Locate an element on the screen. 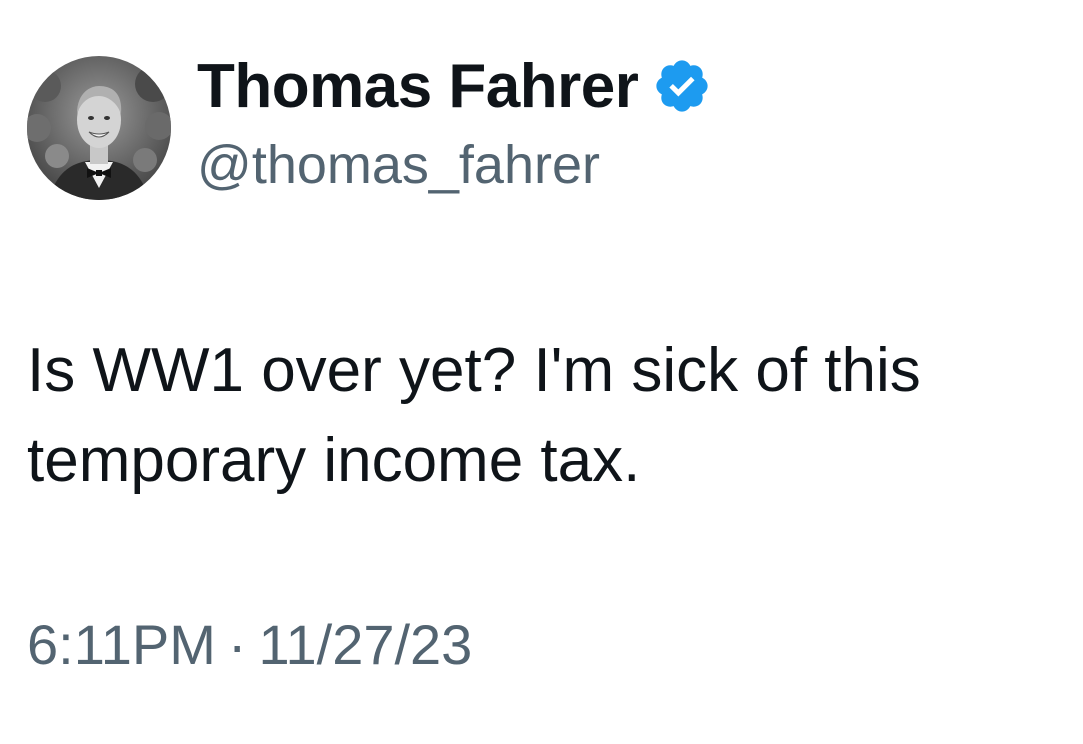 This screenshot has width=1083, height=744. tweet-date: 11/27/23 is located at coordinates (366, 644).